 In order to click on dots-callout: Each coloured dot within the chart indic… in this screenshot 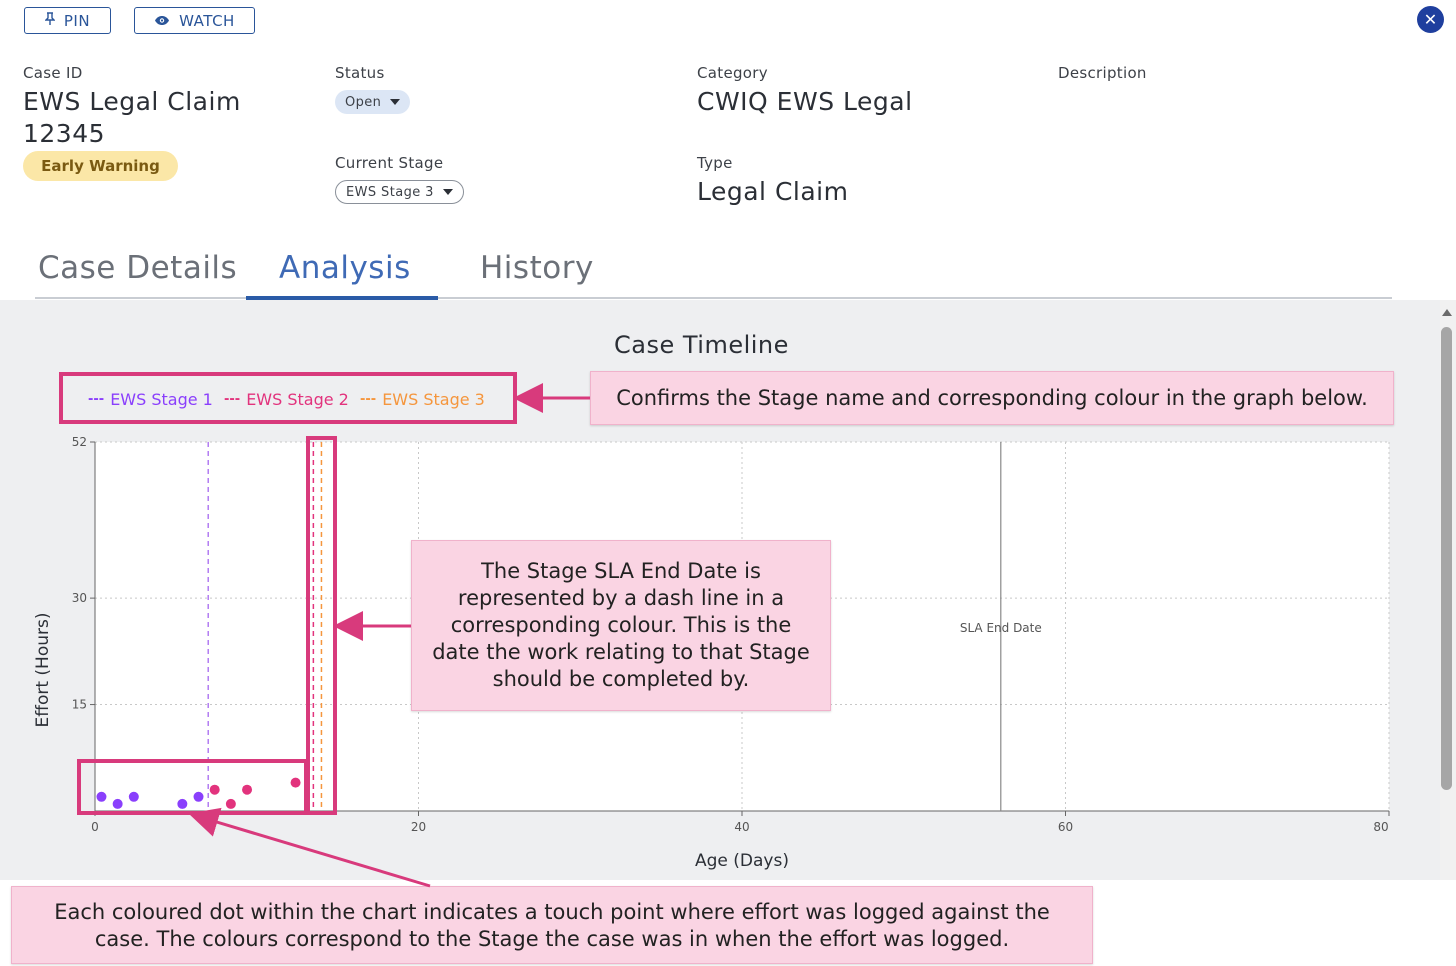, I will do `click(552, 925)`.